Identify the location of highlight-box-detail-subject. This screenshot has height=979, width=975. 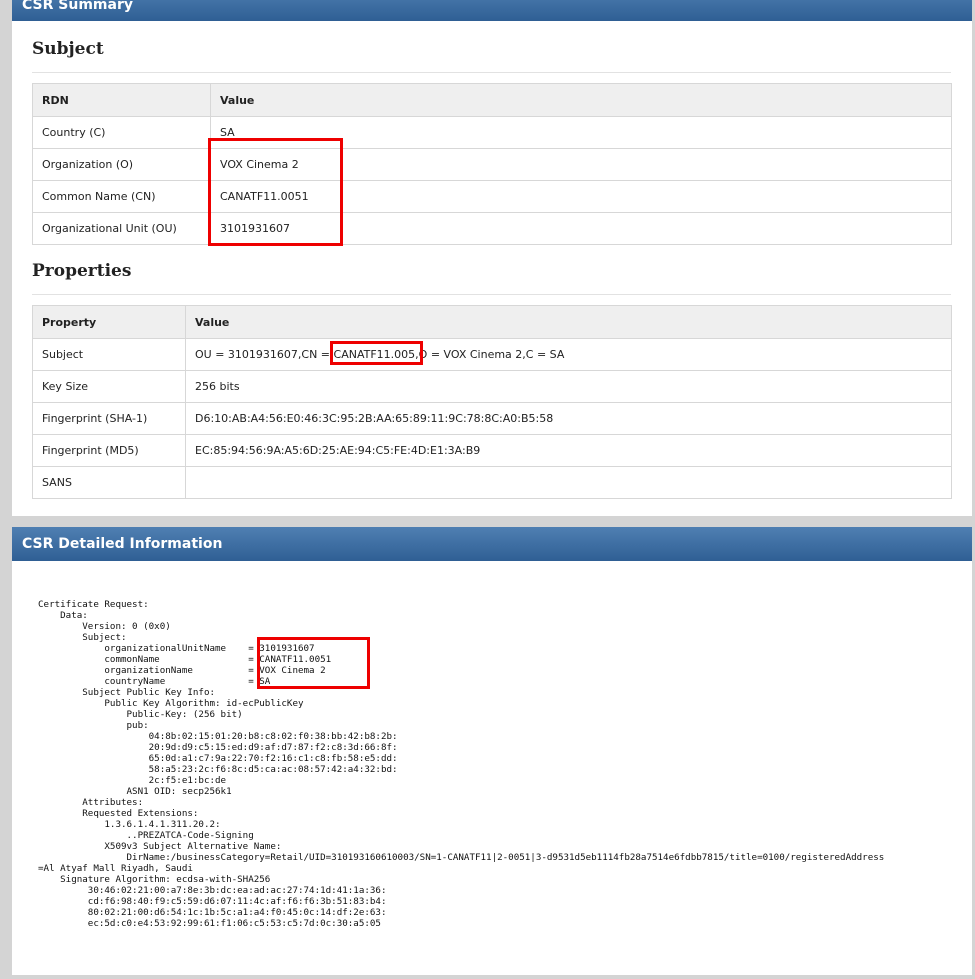
(313, 663).